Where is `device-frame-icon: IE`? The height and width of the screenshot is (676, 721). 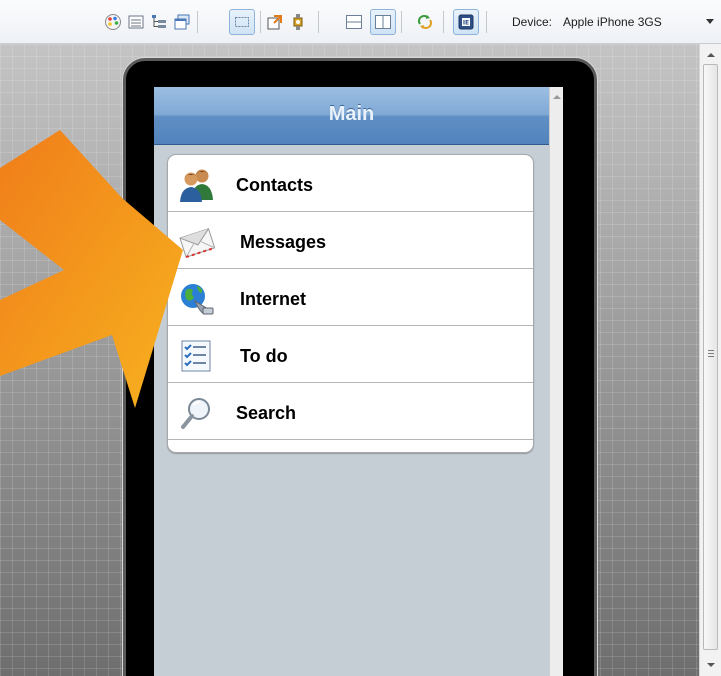
device-frame-icon: IE is located at coordinates (466, 22).